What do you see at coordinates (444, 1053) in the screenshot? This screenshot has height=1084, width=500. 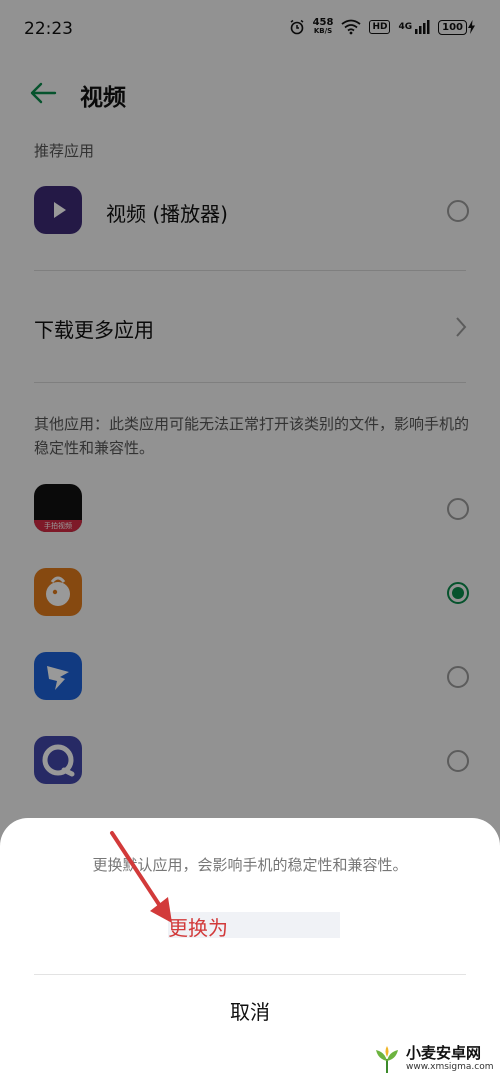 I see `watermark-title: 小麦安卓网` at bounding box center [444, 1053].